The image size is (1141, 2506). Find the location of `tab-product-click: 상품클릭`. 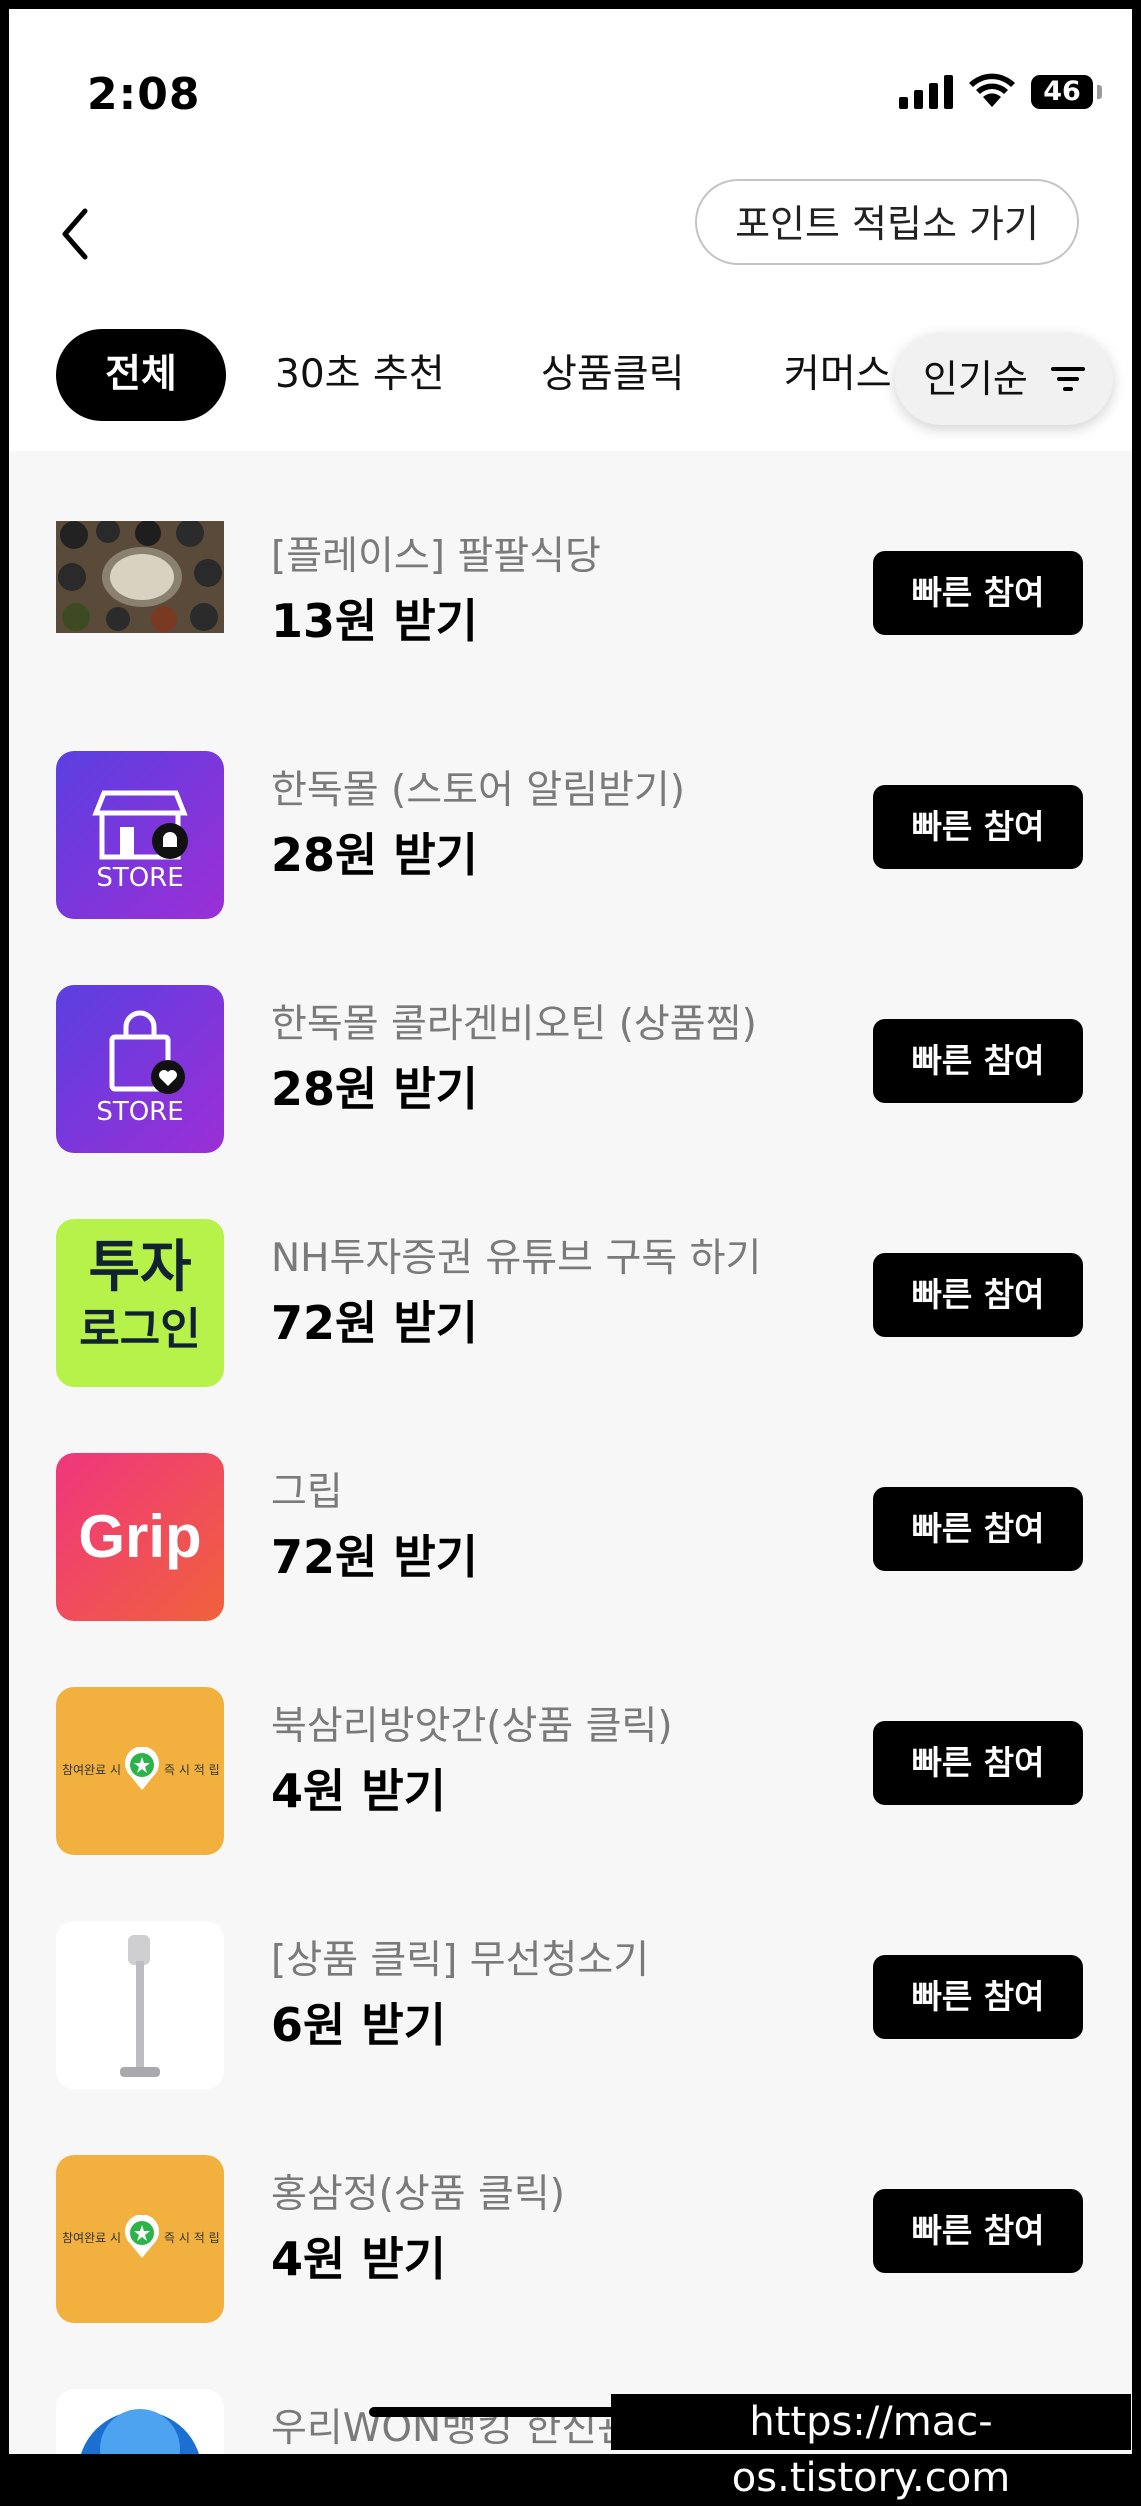

tab-product-click: 상품클릭 is located at coordinates (613, 375).